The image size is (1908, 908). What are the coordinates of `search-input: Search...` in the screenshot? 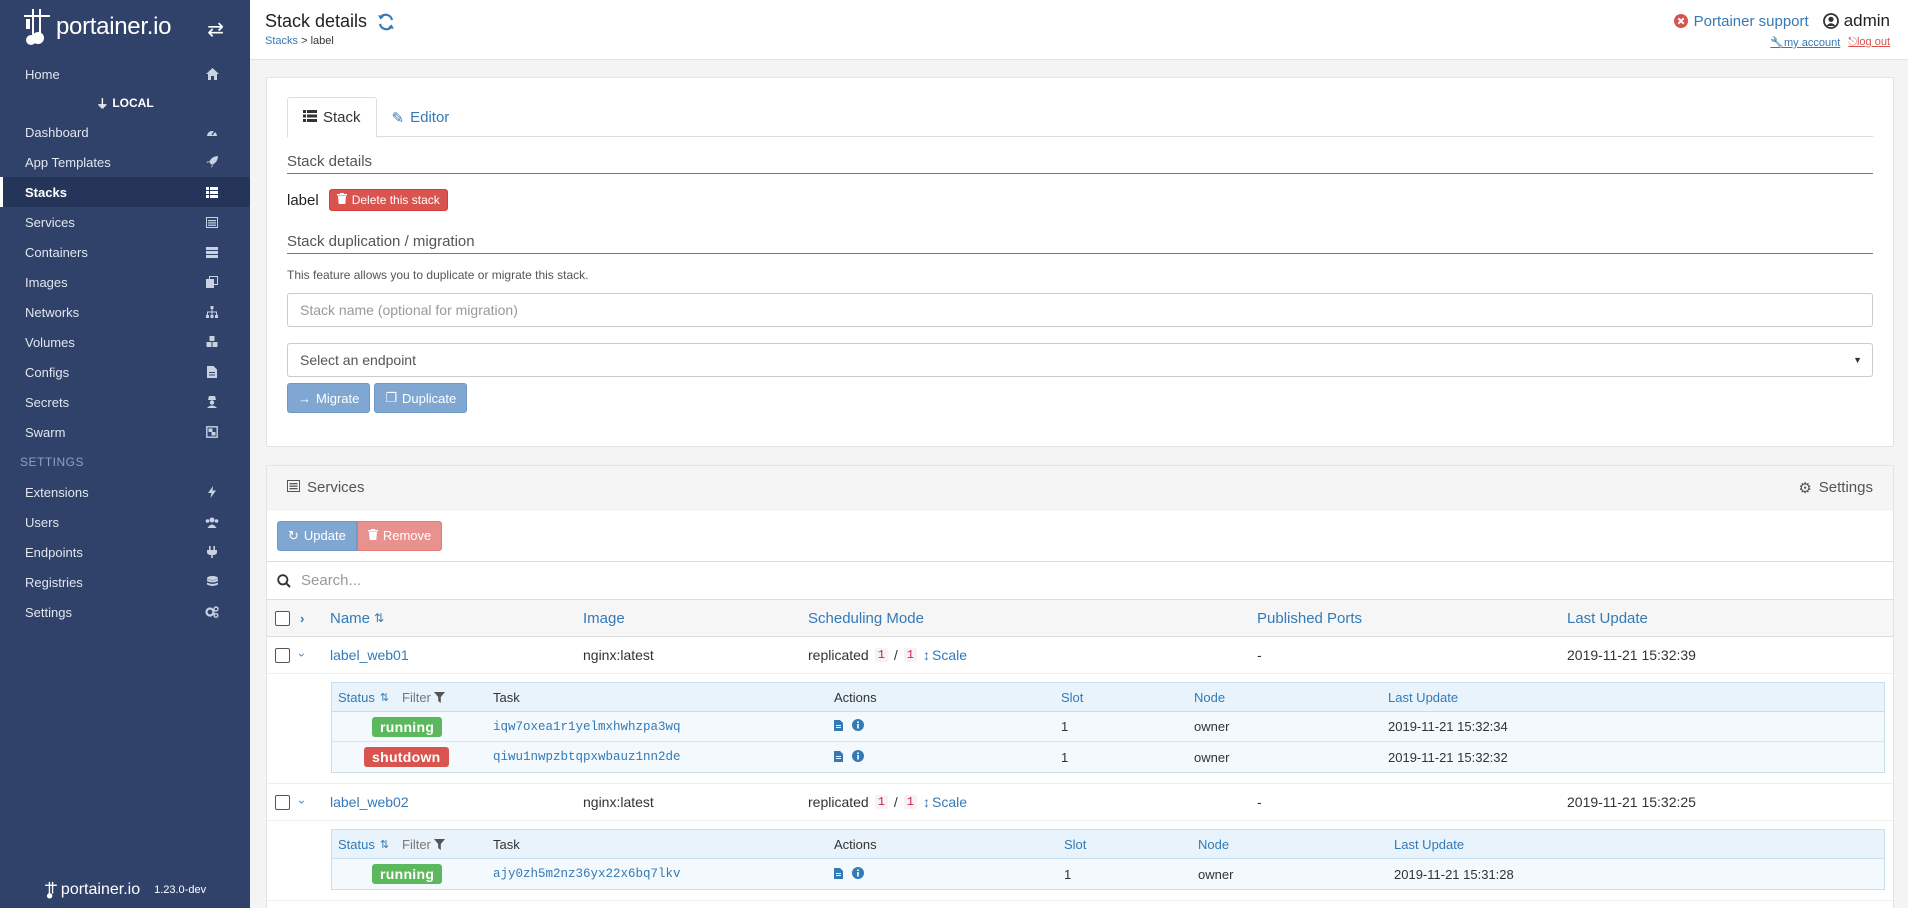 It's located at (331, 580).